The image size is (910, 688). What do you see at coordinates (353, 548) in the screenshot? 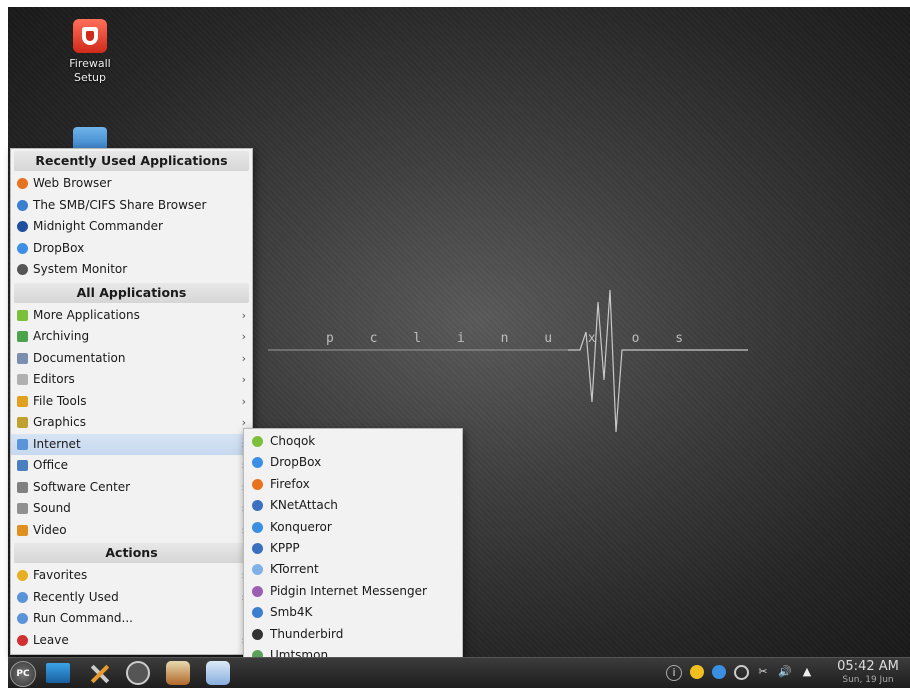
I see `internet-app-kppp: KPPP` at bounding box center [353, 548].